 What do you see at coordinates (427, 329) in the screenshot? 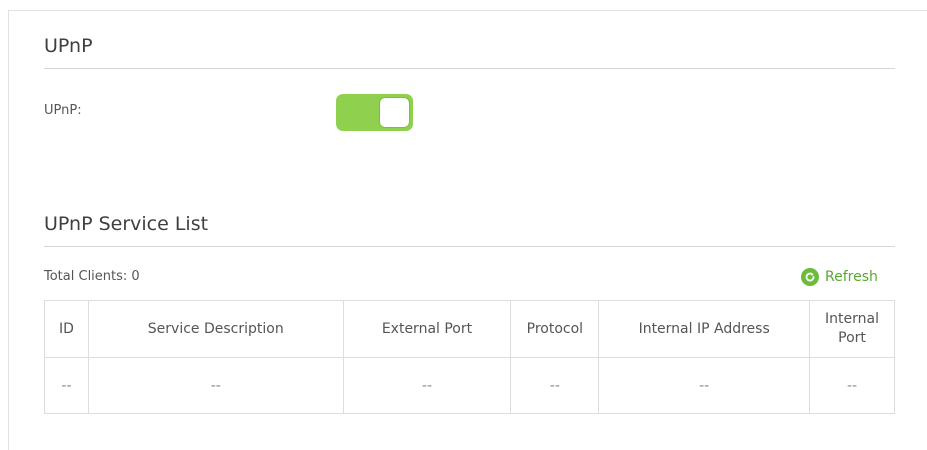
I see `column-header-external-port: External Port` at bounding box center [427, 329].